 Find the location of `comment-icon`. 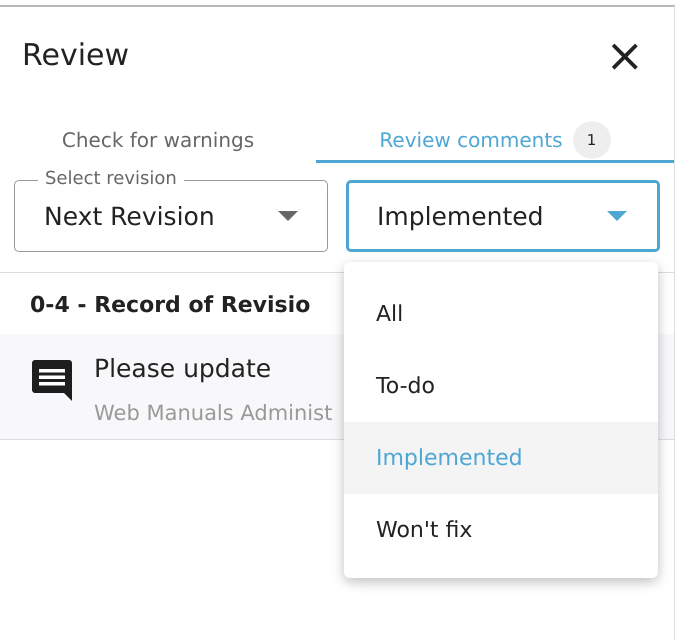

comment-icon is located at coordinates (52, 381).